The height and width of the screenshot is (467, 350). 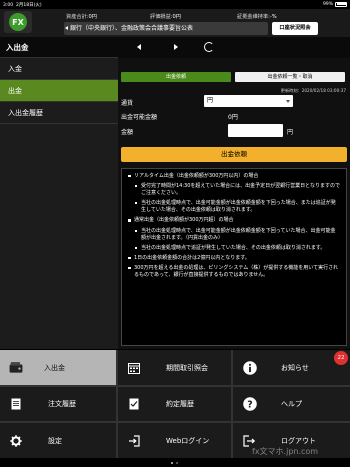 I want to click on sidebar-item-withdrawal: 出金, so click(x=59, y=91).